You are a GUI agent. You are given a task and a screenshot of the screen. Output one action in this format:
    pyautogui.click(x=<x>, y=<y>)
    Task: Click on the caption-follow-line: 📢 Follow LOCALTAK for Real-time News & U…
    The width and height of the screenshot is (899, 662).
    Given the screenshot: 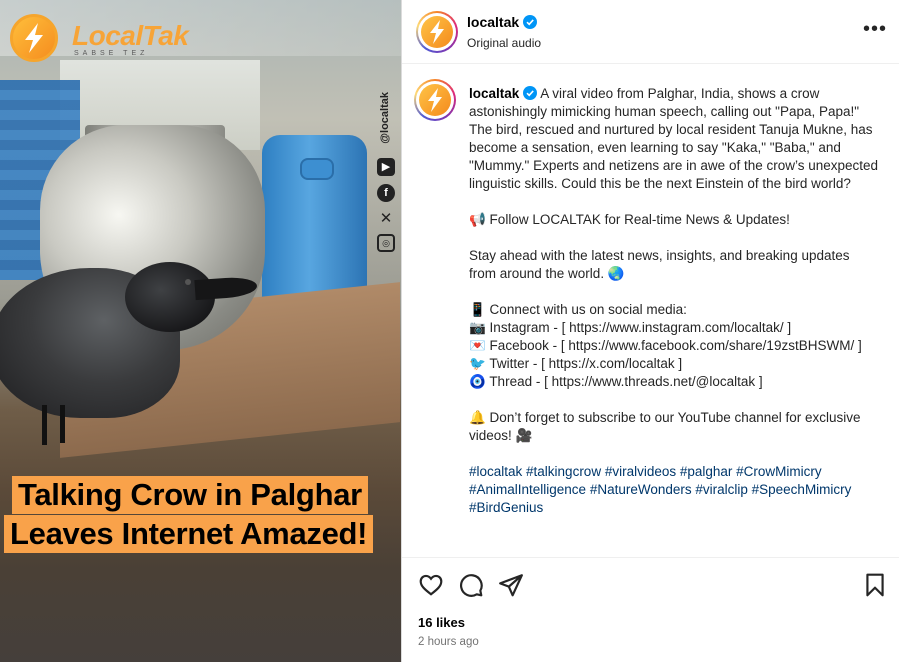 What is the action you would take?
    pyautogui.click(x=629, y=219)
    